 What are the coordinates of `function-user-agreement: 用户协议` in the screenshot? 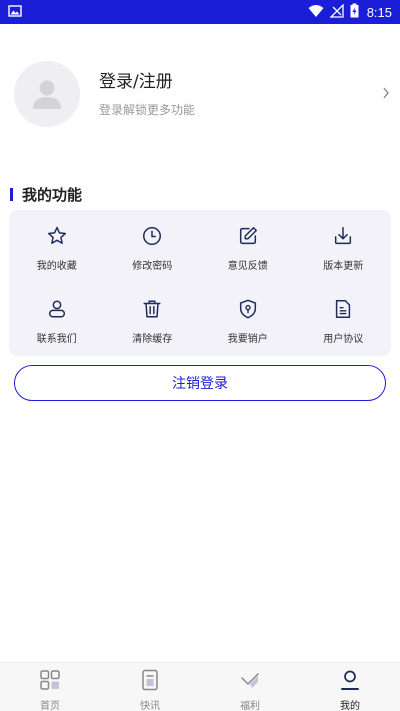 It's located at (344, 319).